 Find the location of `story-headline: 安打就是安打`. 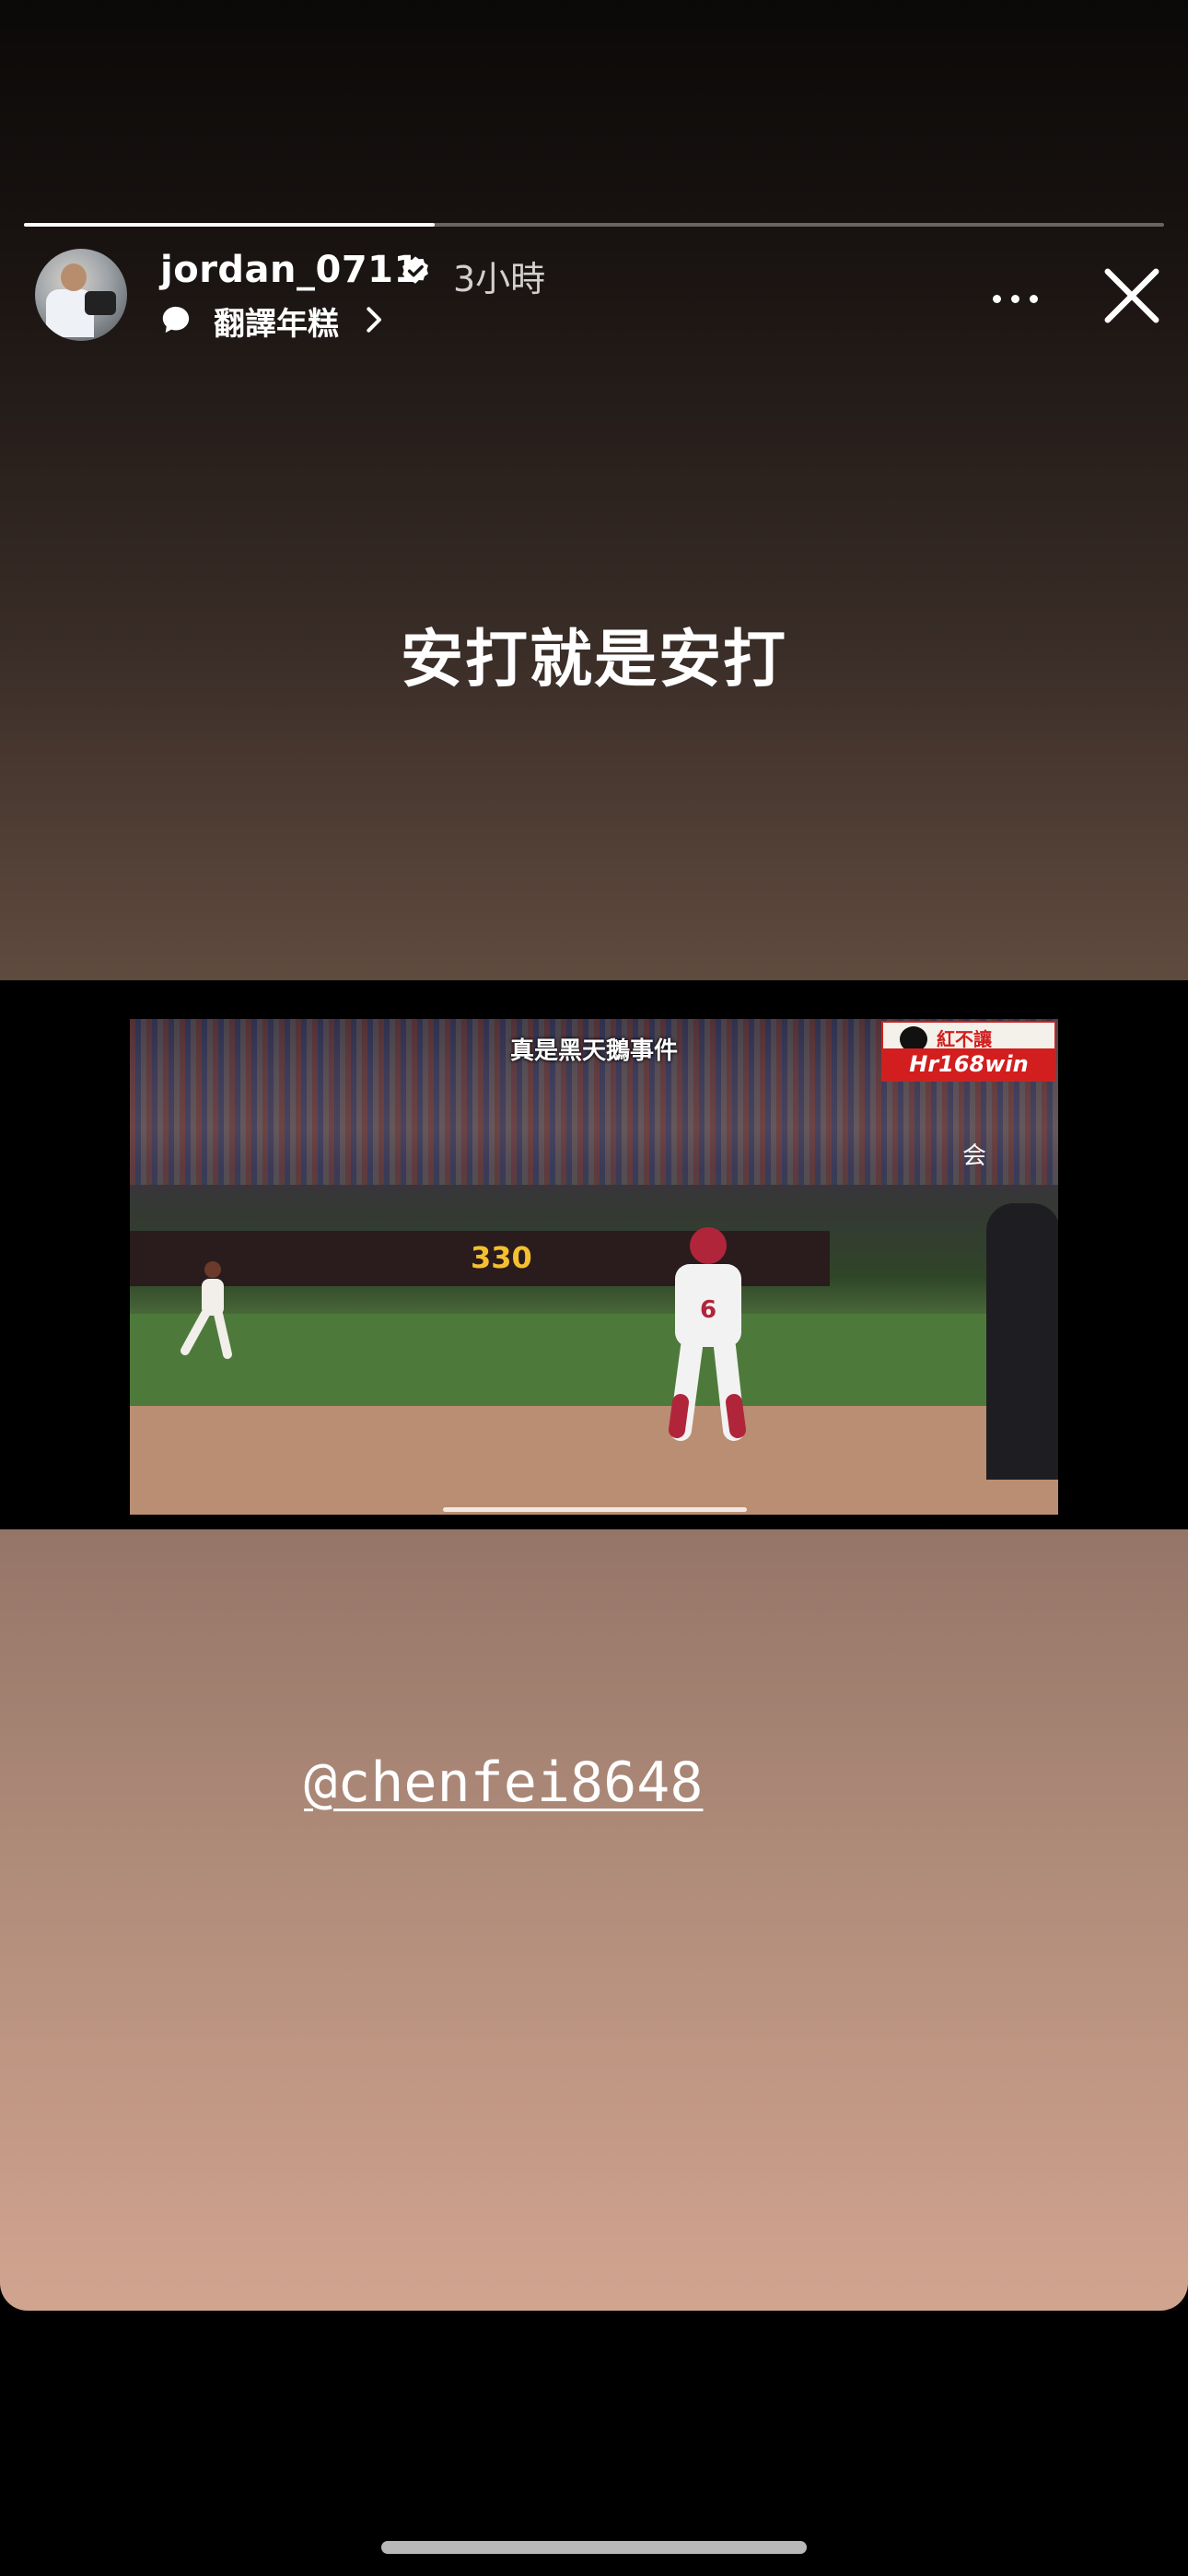

story-headline: 安打就是安打 is located at coordinates (593, 660).